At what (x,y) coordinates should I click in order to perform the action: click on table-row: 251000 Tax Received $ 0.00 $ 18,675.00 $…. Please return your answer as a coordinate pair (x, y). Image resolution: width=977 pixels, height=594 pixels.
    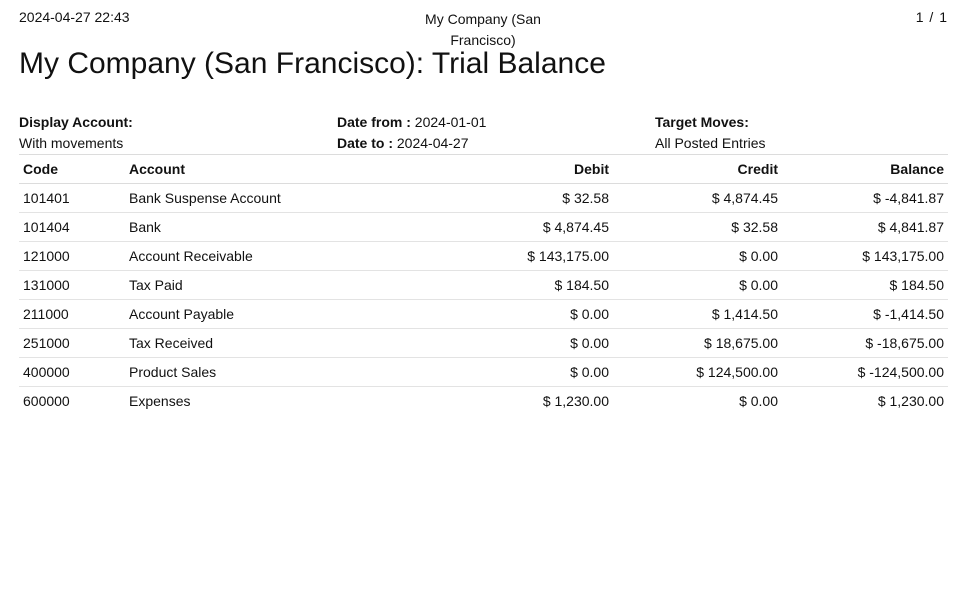
    Looking at the image, I should click on (483, 343).